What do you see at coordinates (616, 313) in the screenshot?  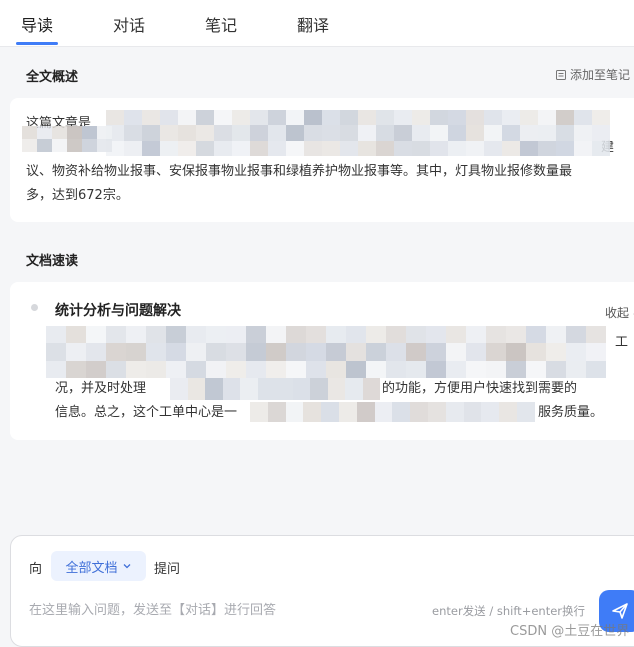 I see `collapse-label: 收起` at bounding box center [616, 313].